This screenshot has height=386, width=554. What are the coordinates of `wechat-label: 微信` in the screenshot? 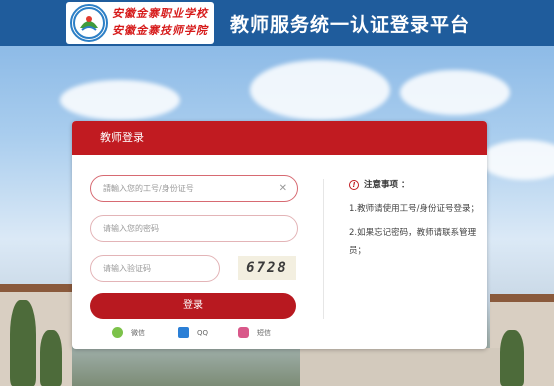 It's located at (138, 332).